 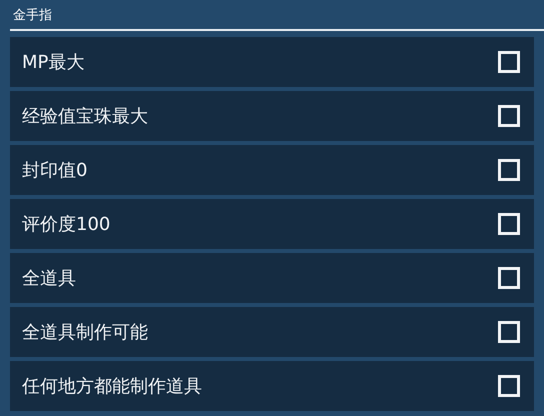 I want to click on cheat-label: 封印值0, so click(x=55, y=170).